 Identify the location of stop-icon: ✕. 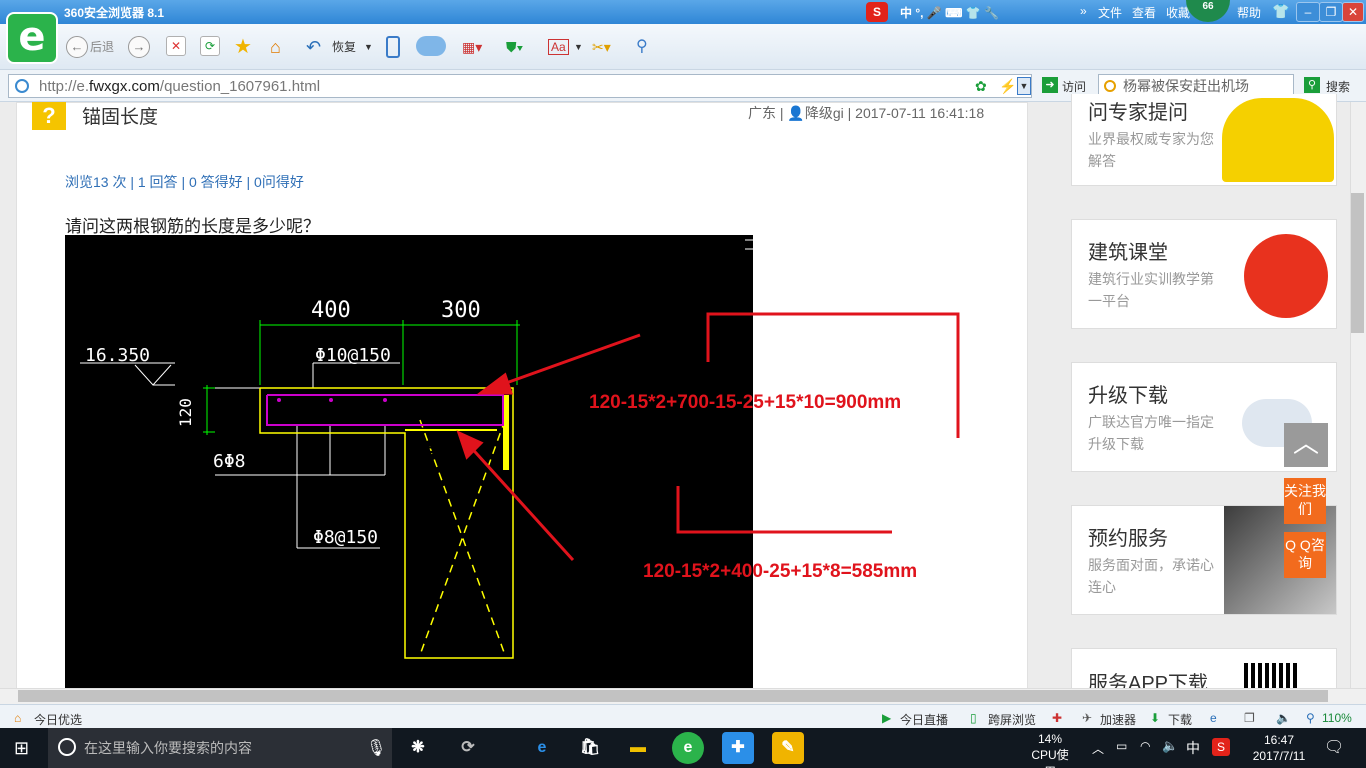
(176, 46).